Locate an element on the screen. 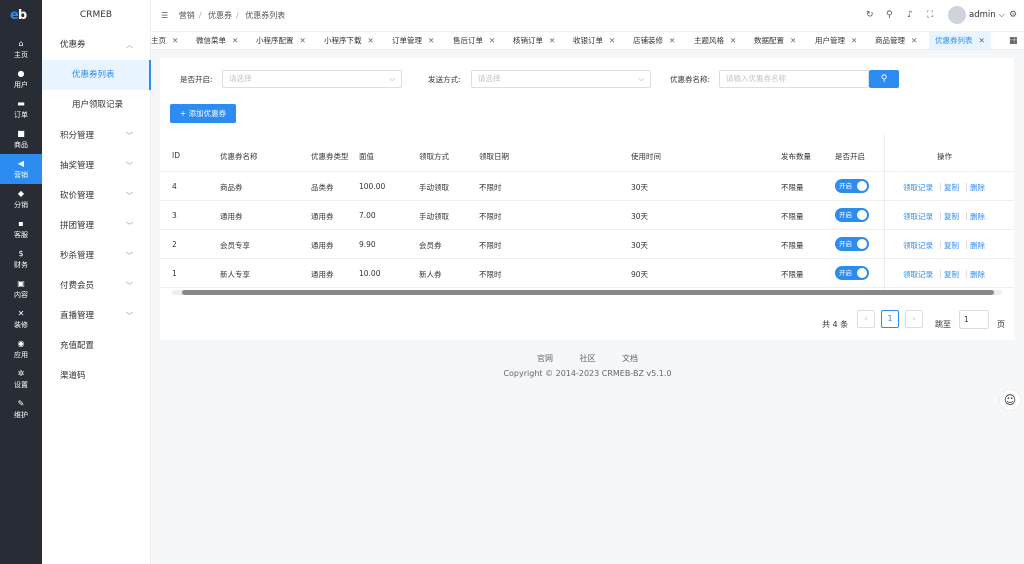  horizontal-scrollbar is located at coordinates (587, 292).